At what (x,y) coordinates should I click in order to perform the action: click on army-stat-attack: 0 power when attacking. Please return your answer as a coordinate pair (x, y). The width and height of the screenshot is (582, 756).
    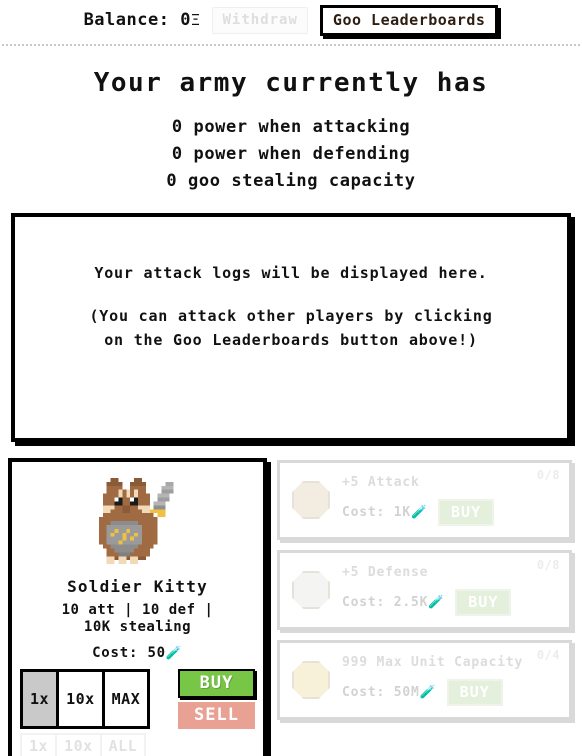
    Looking at the image, I should click on (291, 127).